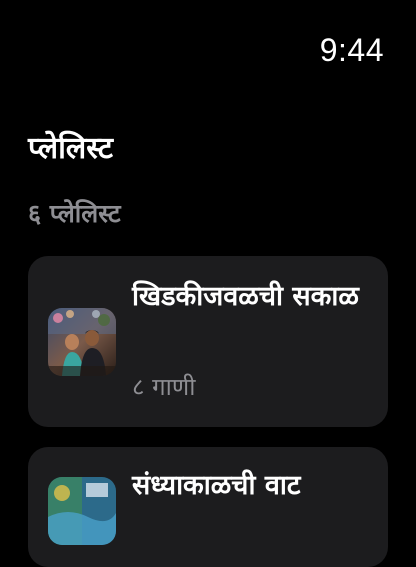  What do you see at coordinates (164, 387) in the screenshot?
I see `playlist-song-count: ८ गाणी` at bounding box center [164, 387].